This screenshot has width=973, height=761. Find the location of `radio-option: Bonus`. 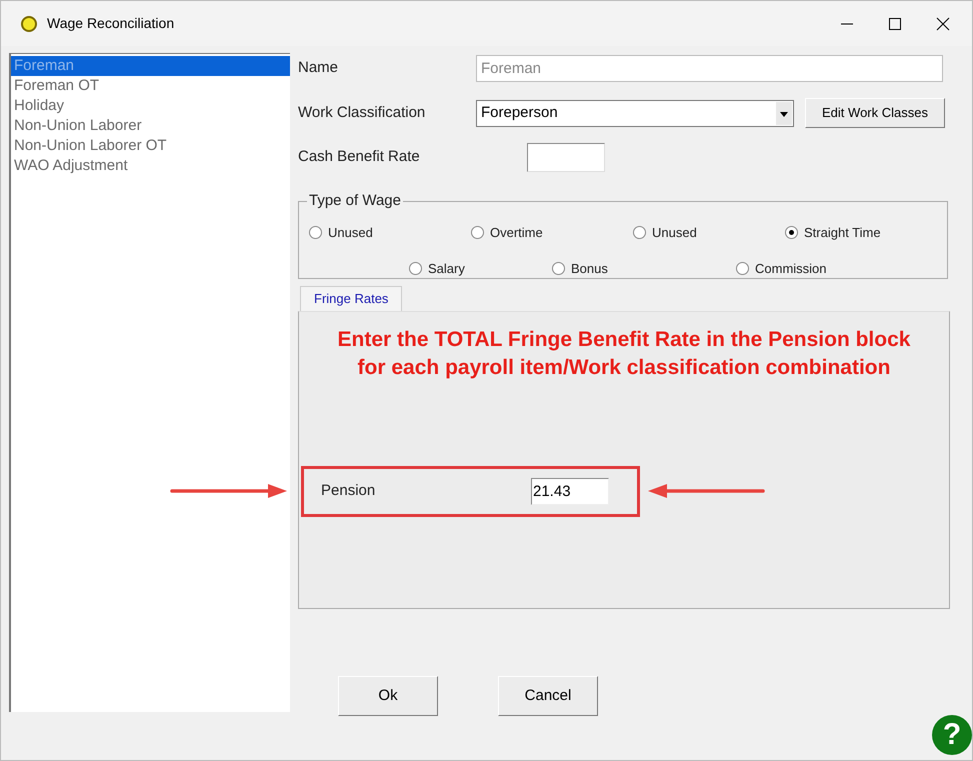

radio-option: Bonus is located at coordinates (644, 268).